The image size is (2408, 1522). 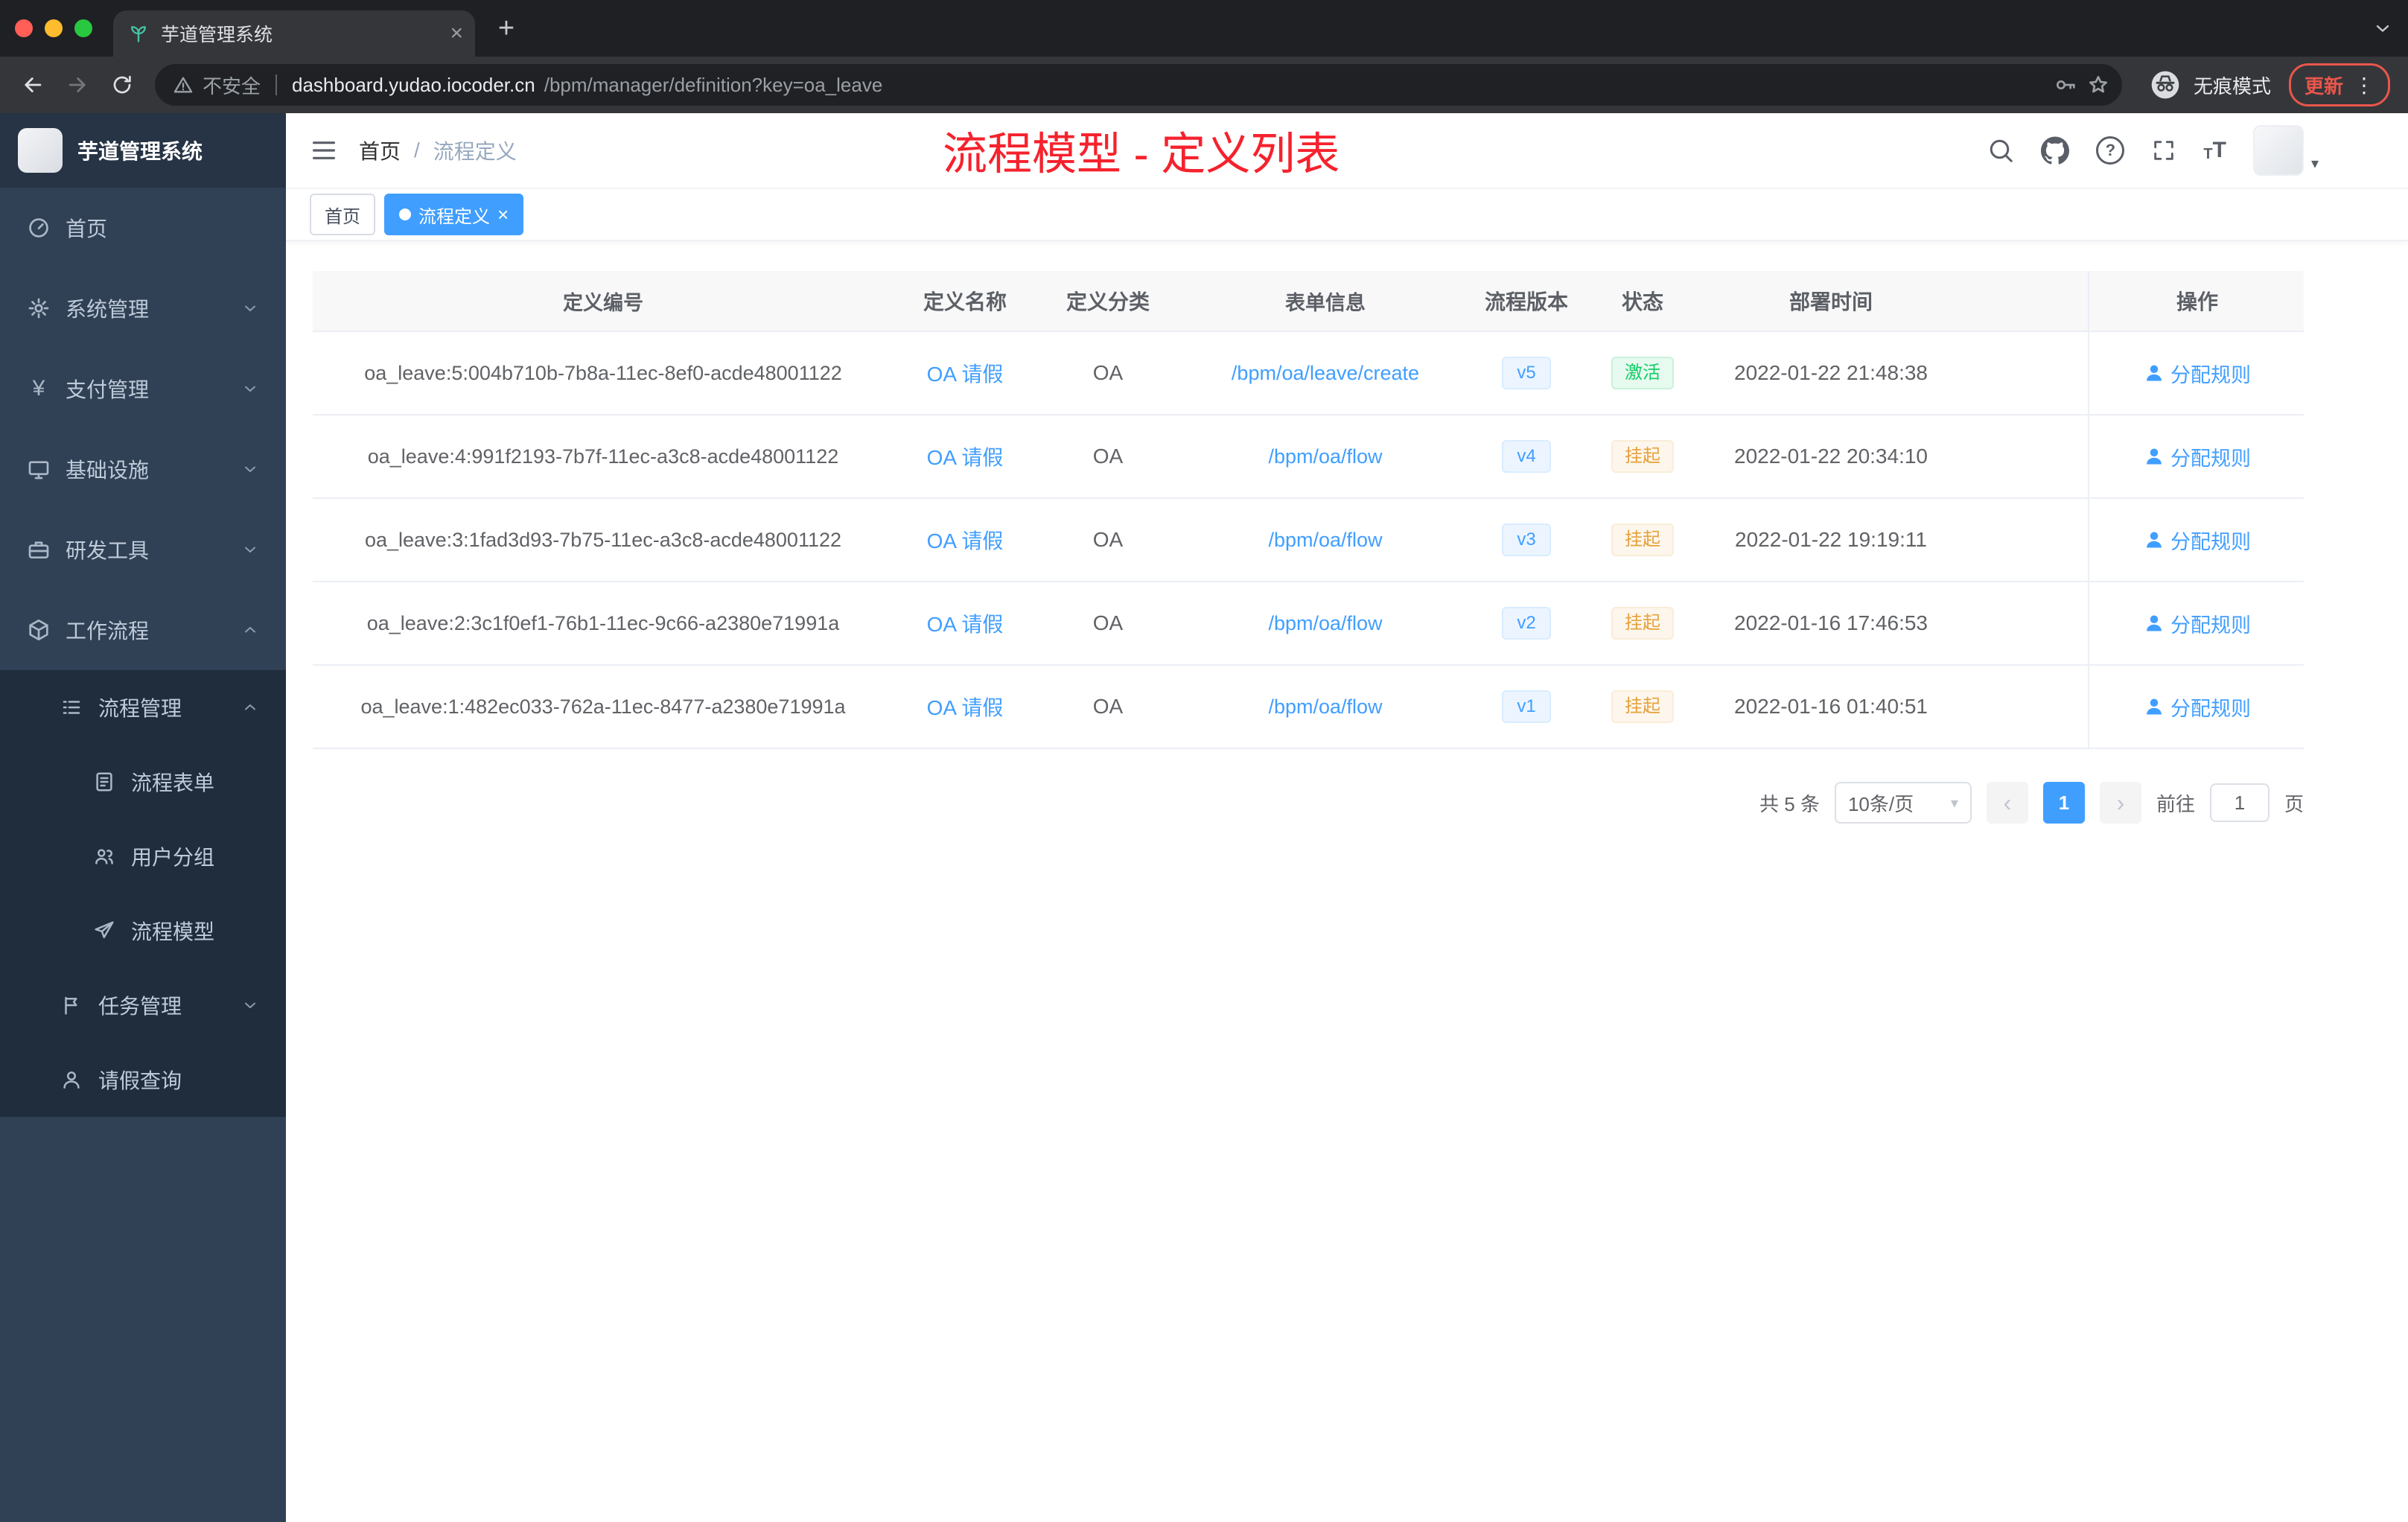 I want to click on users-icon, so click(x=104, y=857).